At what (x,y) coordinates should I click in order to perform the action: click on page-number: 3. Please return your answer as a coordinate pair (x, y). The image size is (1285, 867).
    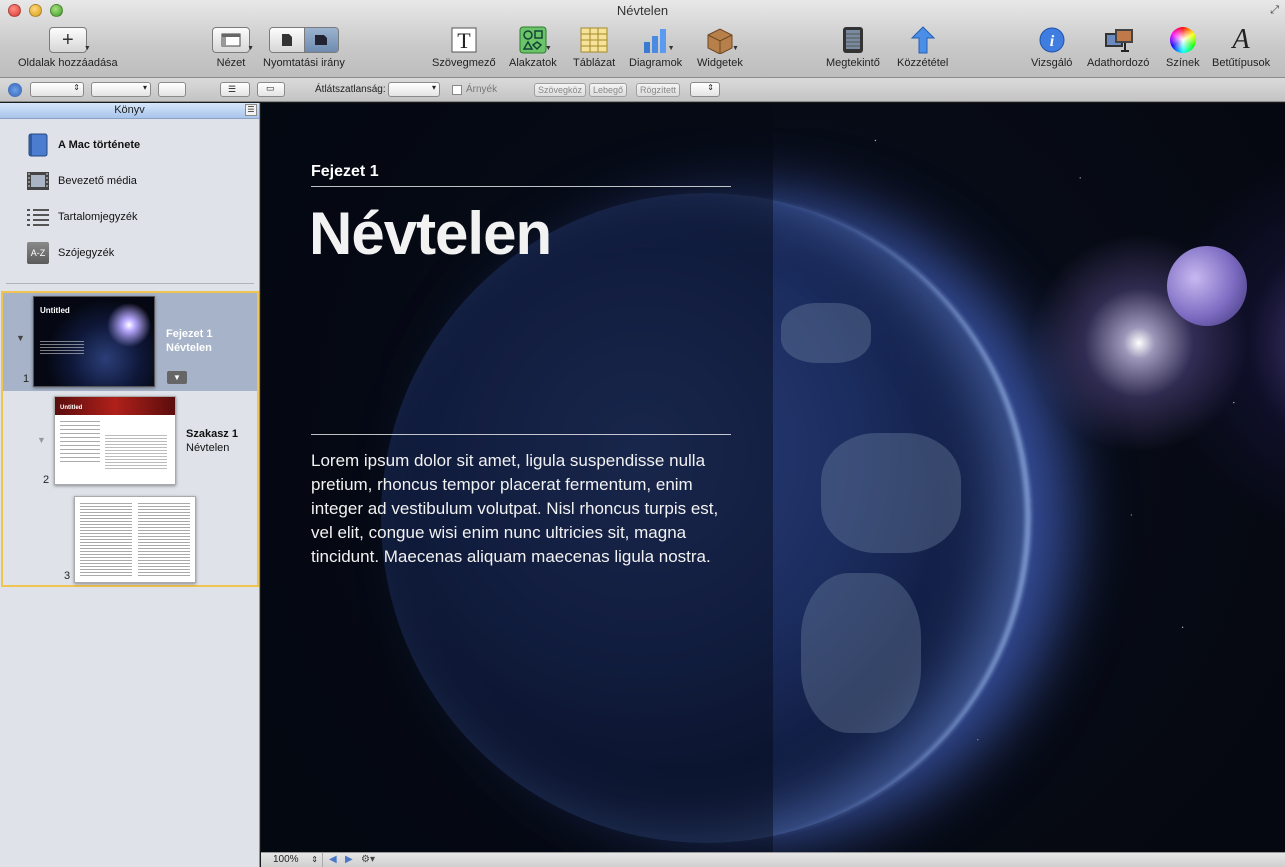
    Looking at the image, I should click on (67, 576).